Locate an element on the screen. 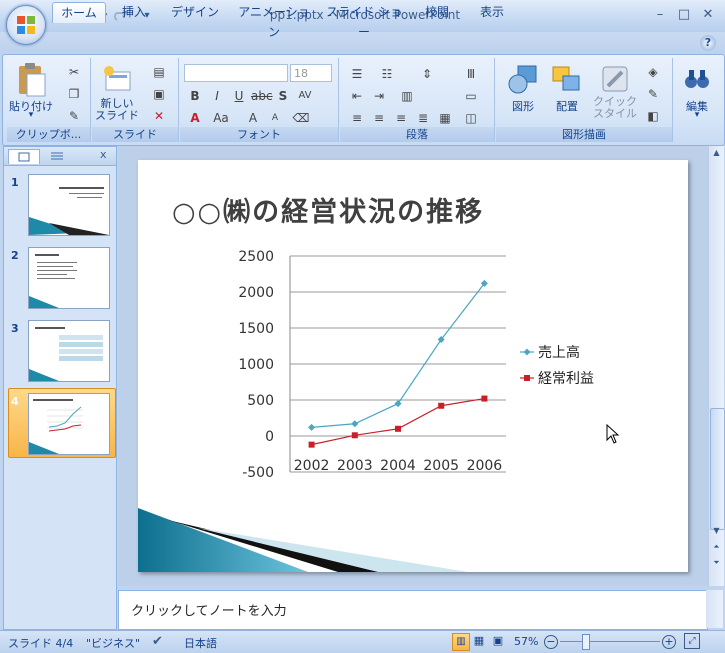  zoom-slider-thumb is located at coordinates (586, 642).